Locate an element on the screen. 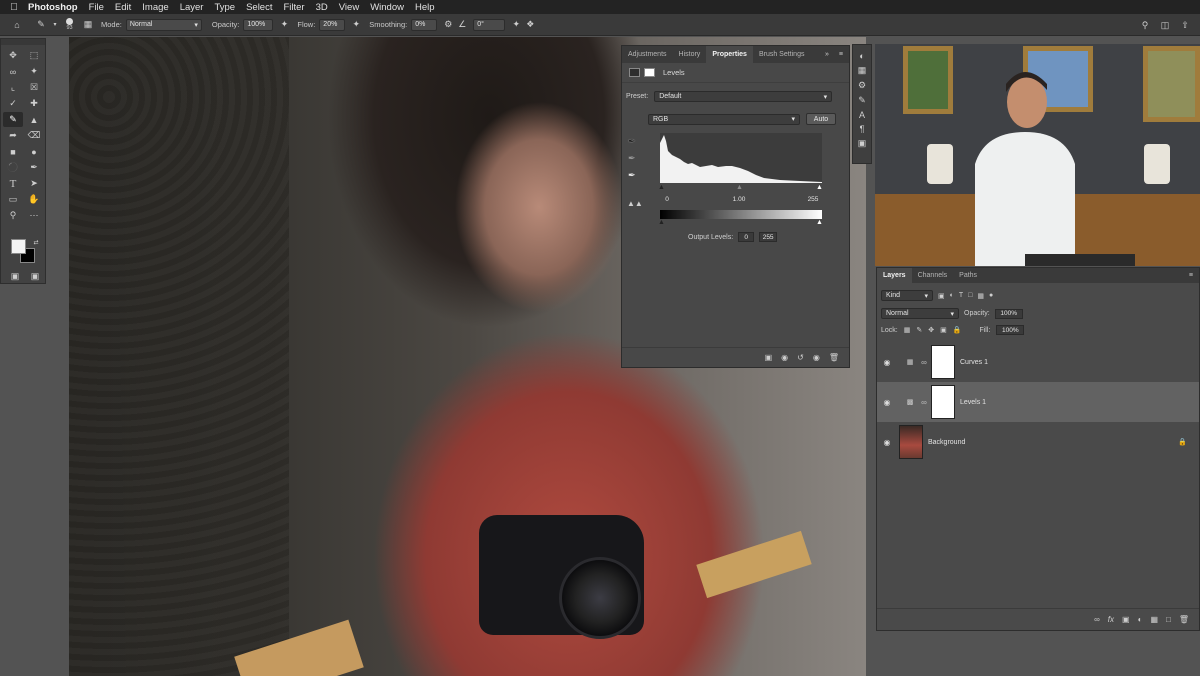  tab-properties: Properties is located at coordinates (729, 54).